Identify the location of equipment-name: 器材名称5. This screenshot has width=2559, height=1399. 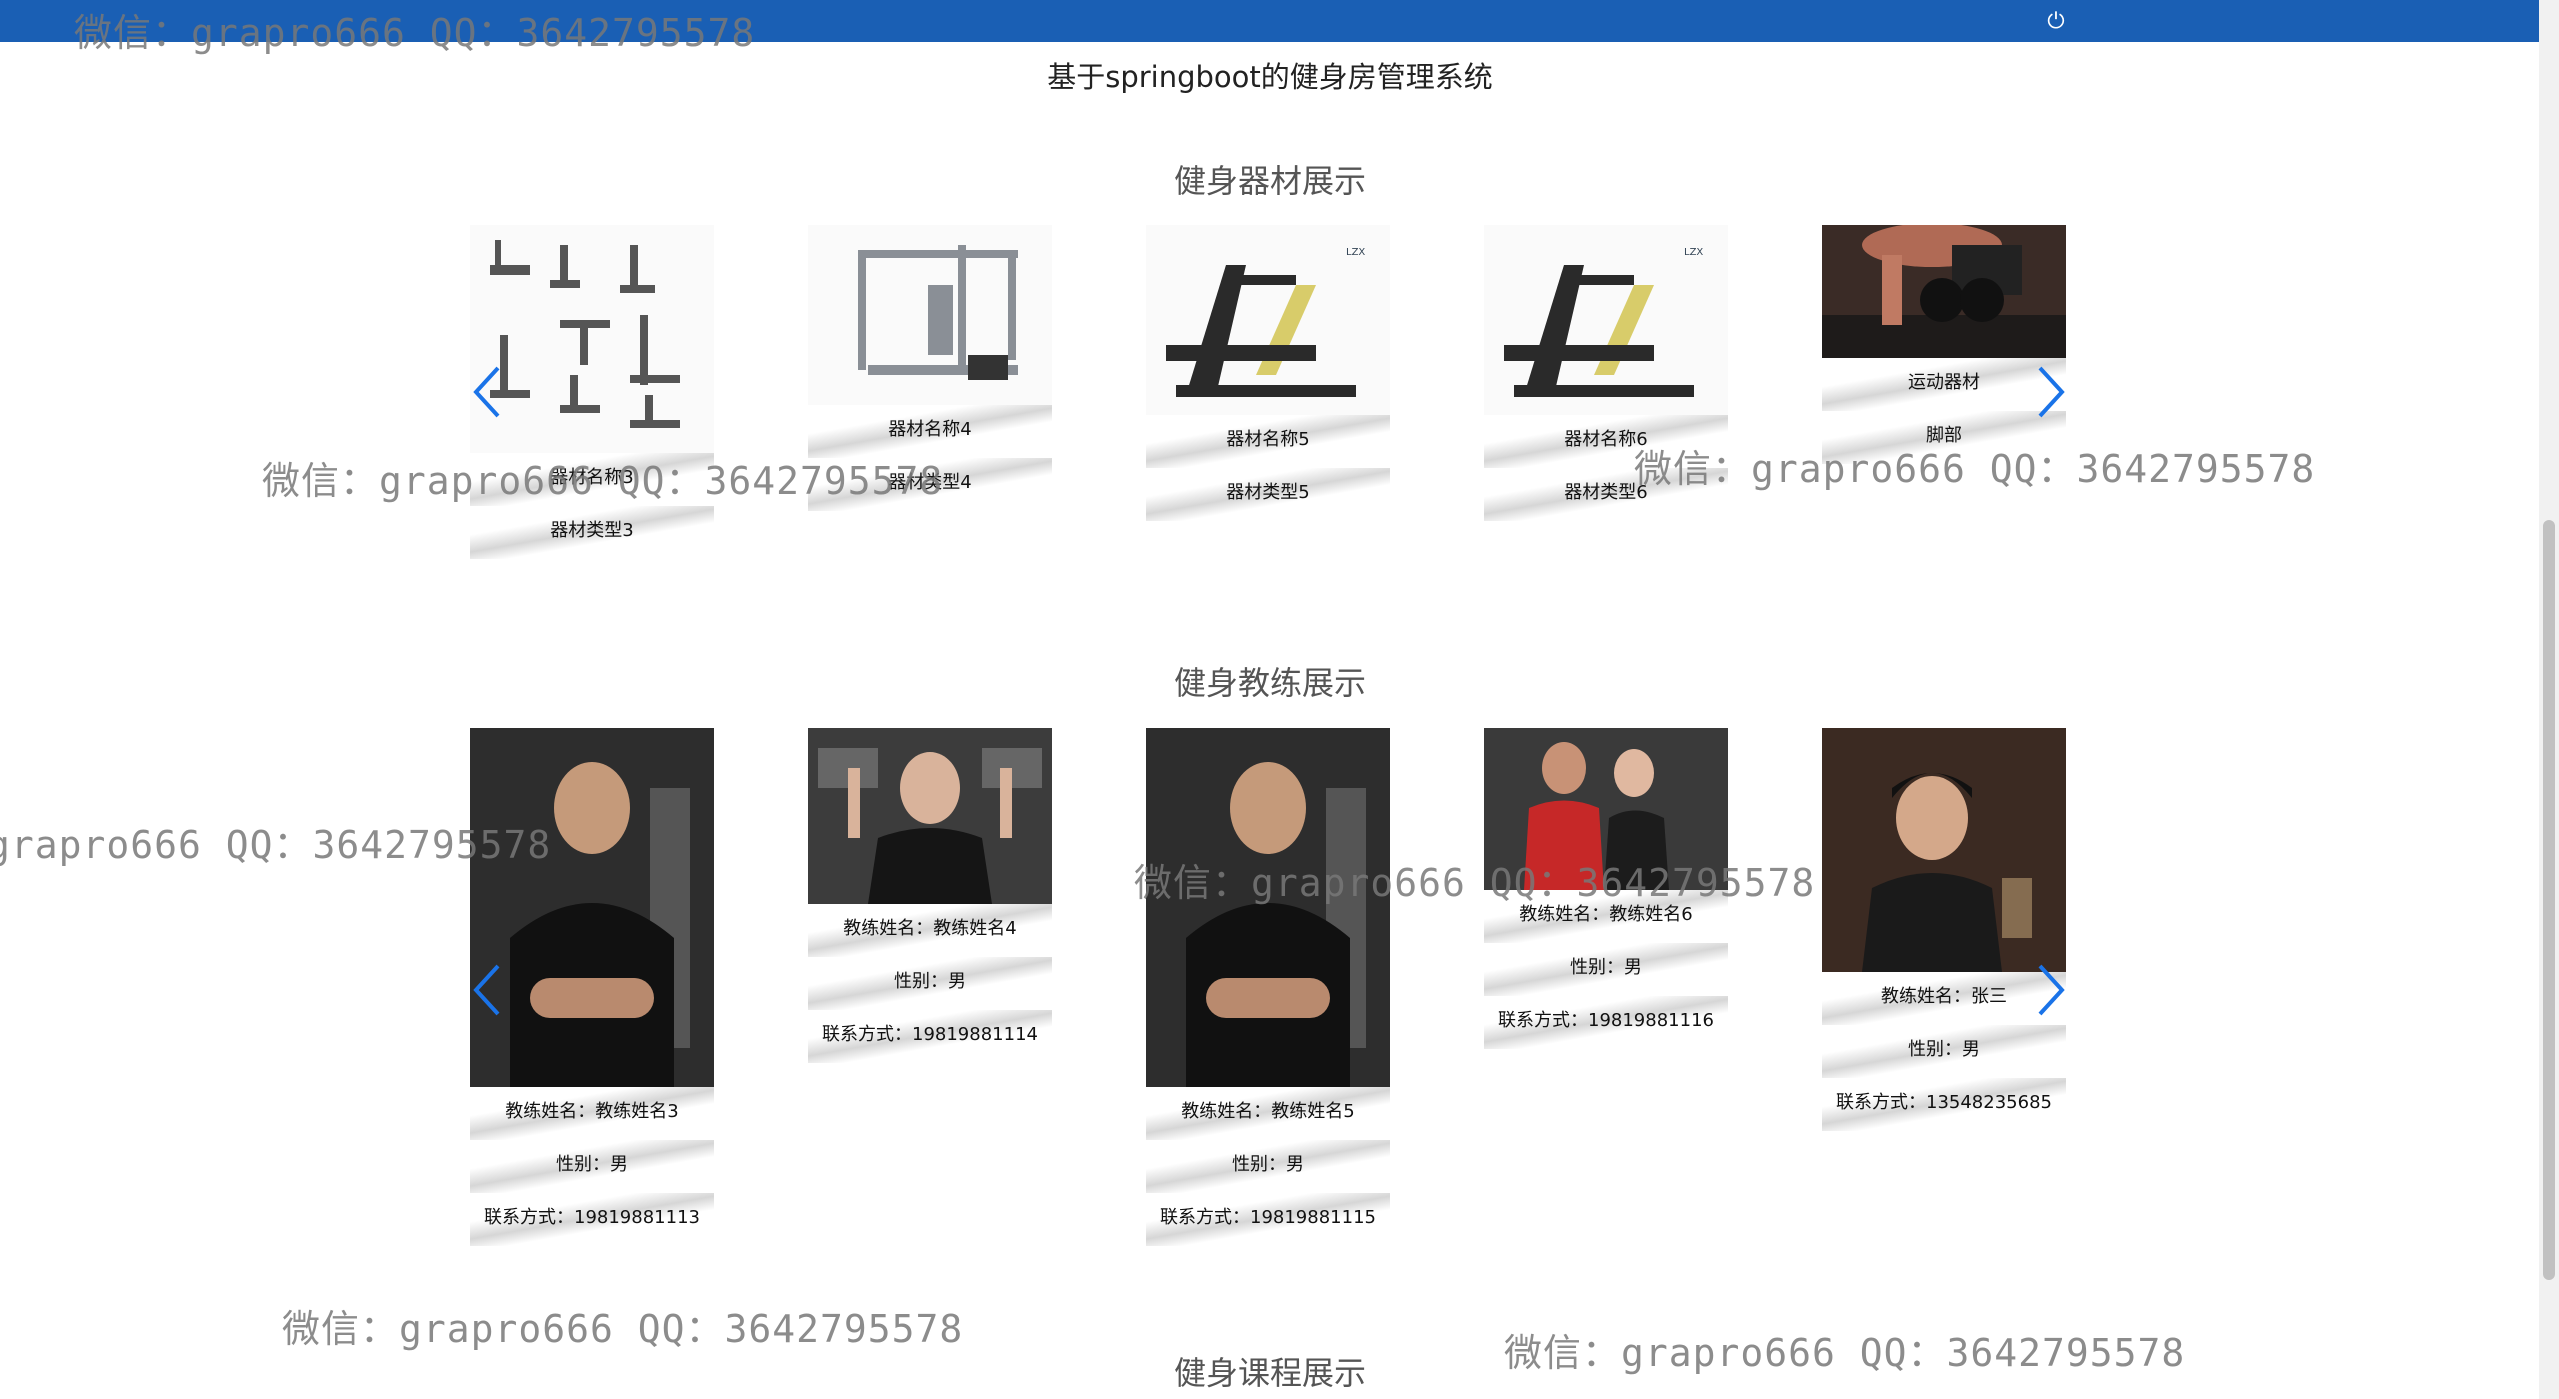
(1268, 441).